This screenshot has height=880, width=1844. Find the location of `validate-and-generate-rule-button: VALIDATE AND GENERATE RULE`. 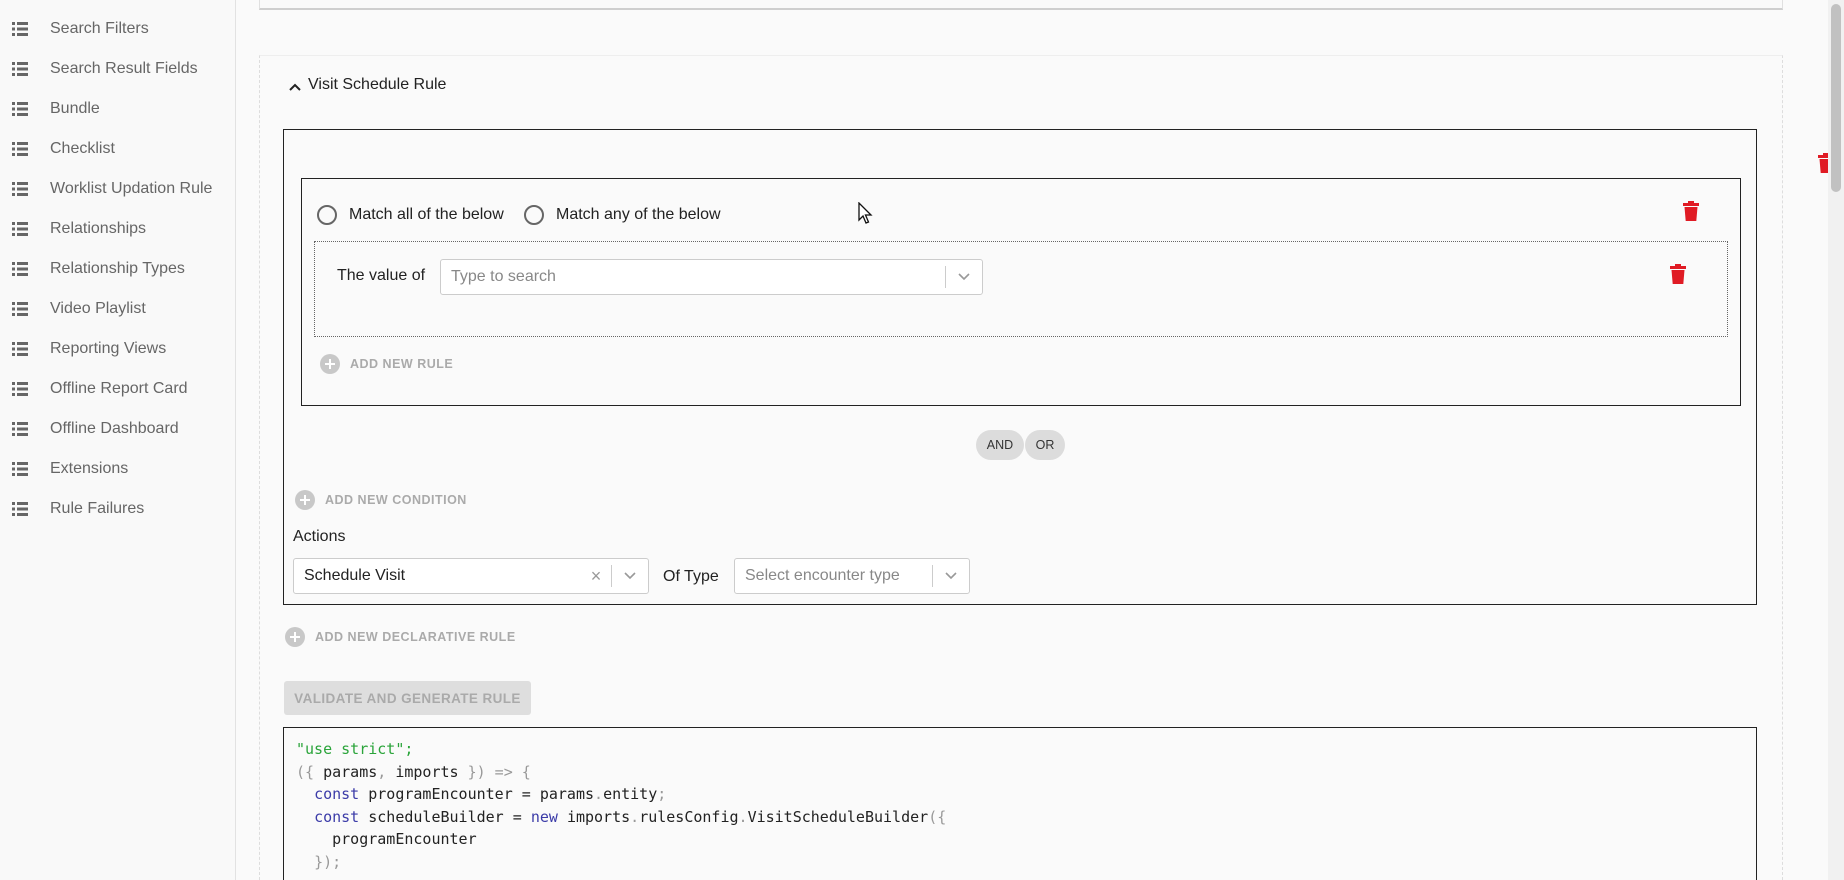

validate-and-generate-rule-button: VALIDATE AND GENERATE RULE is located at coordinates (407, 698).